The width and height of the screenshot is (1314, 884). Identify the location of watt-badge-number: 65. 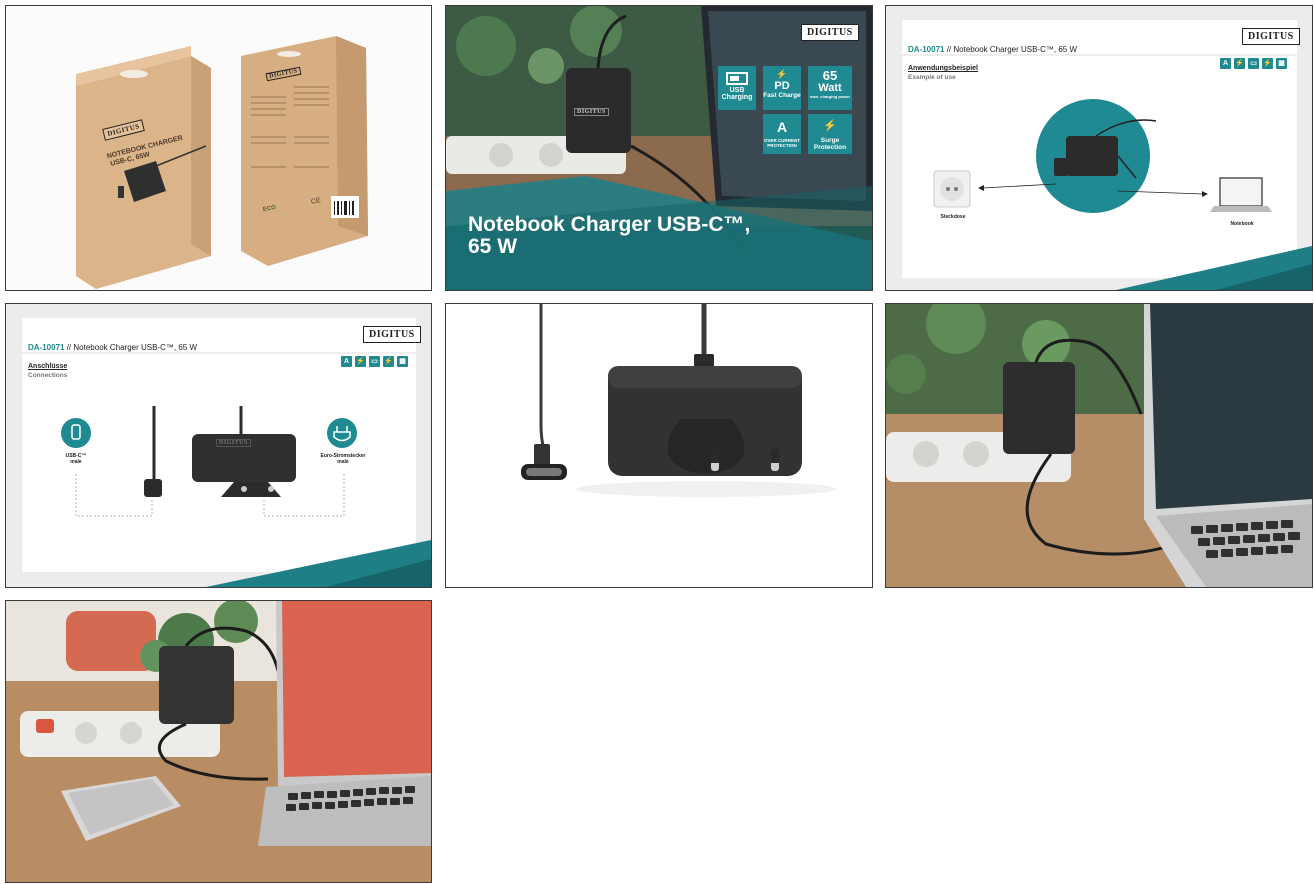
(830, 75).